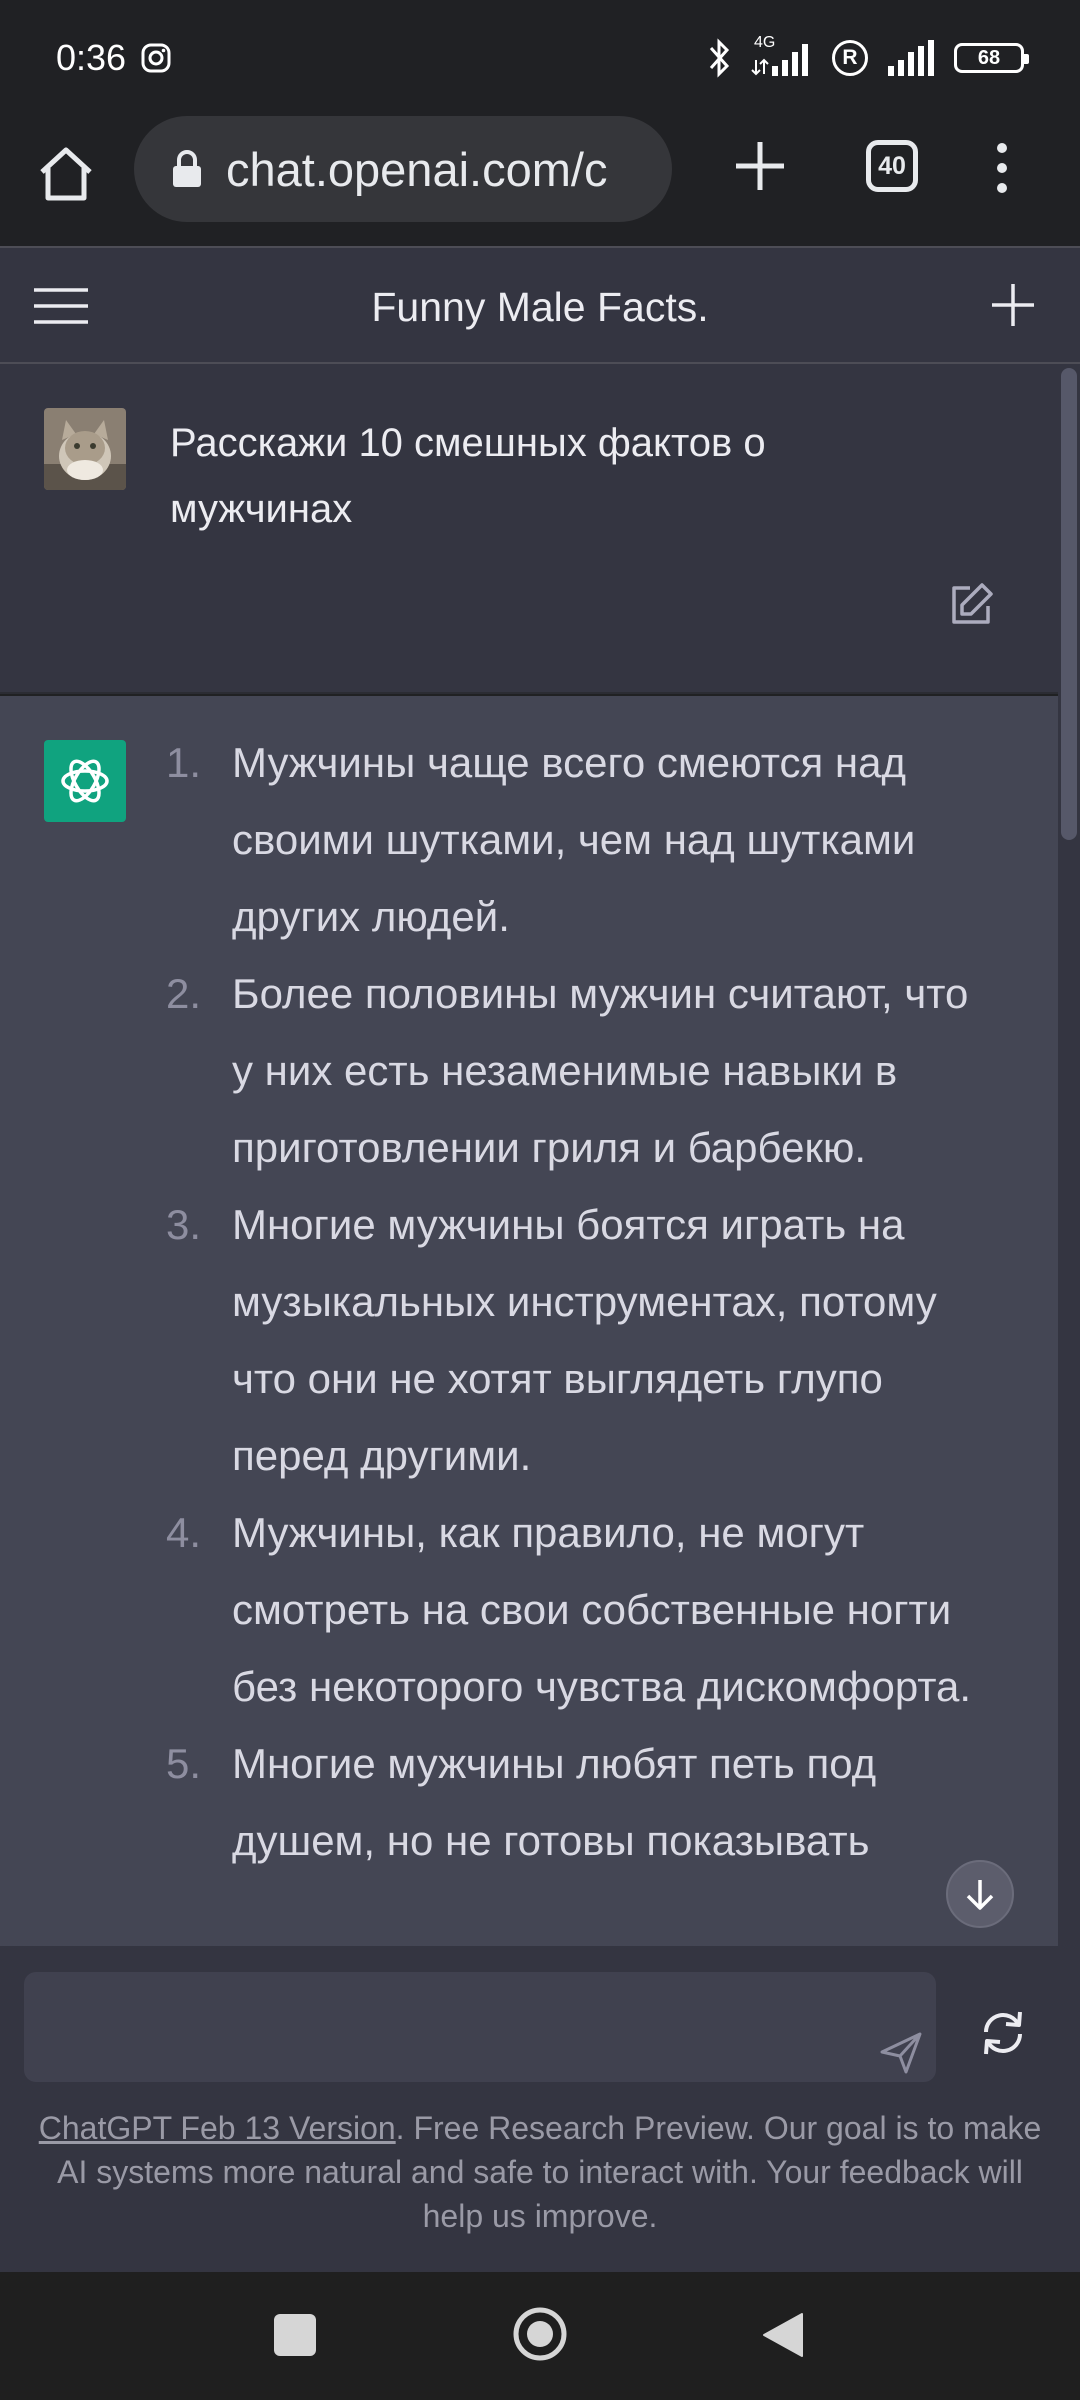 Image resolution: width=1080 pixels, height=2400 pixels. What do you see at coordinates (1013, 305) in the screenshot?
I see `new-chat-icon` at bounding box center [1013, 305].